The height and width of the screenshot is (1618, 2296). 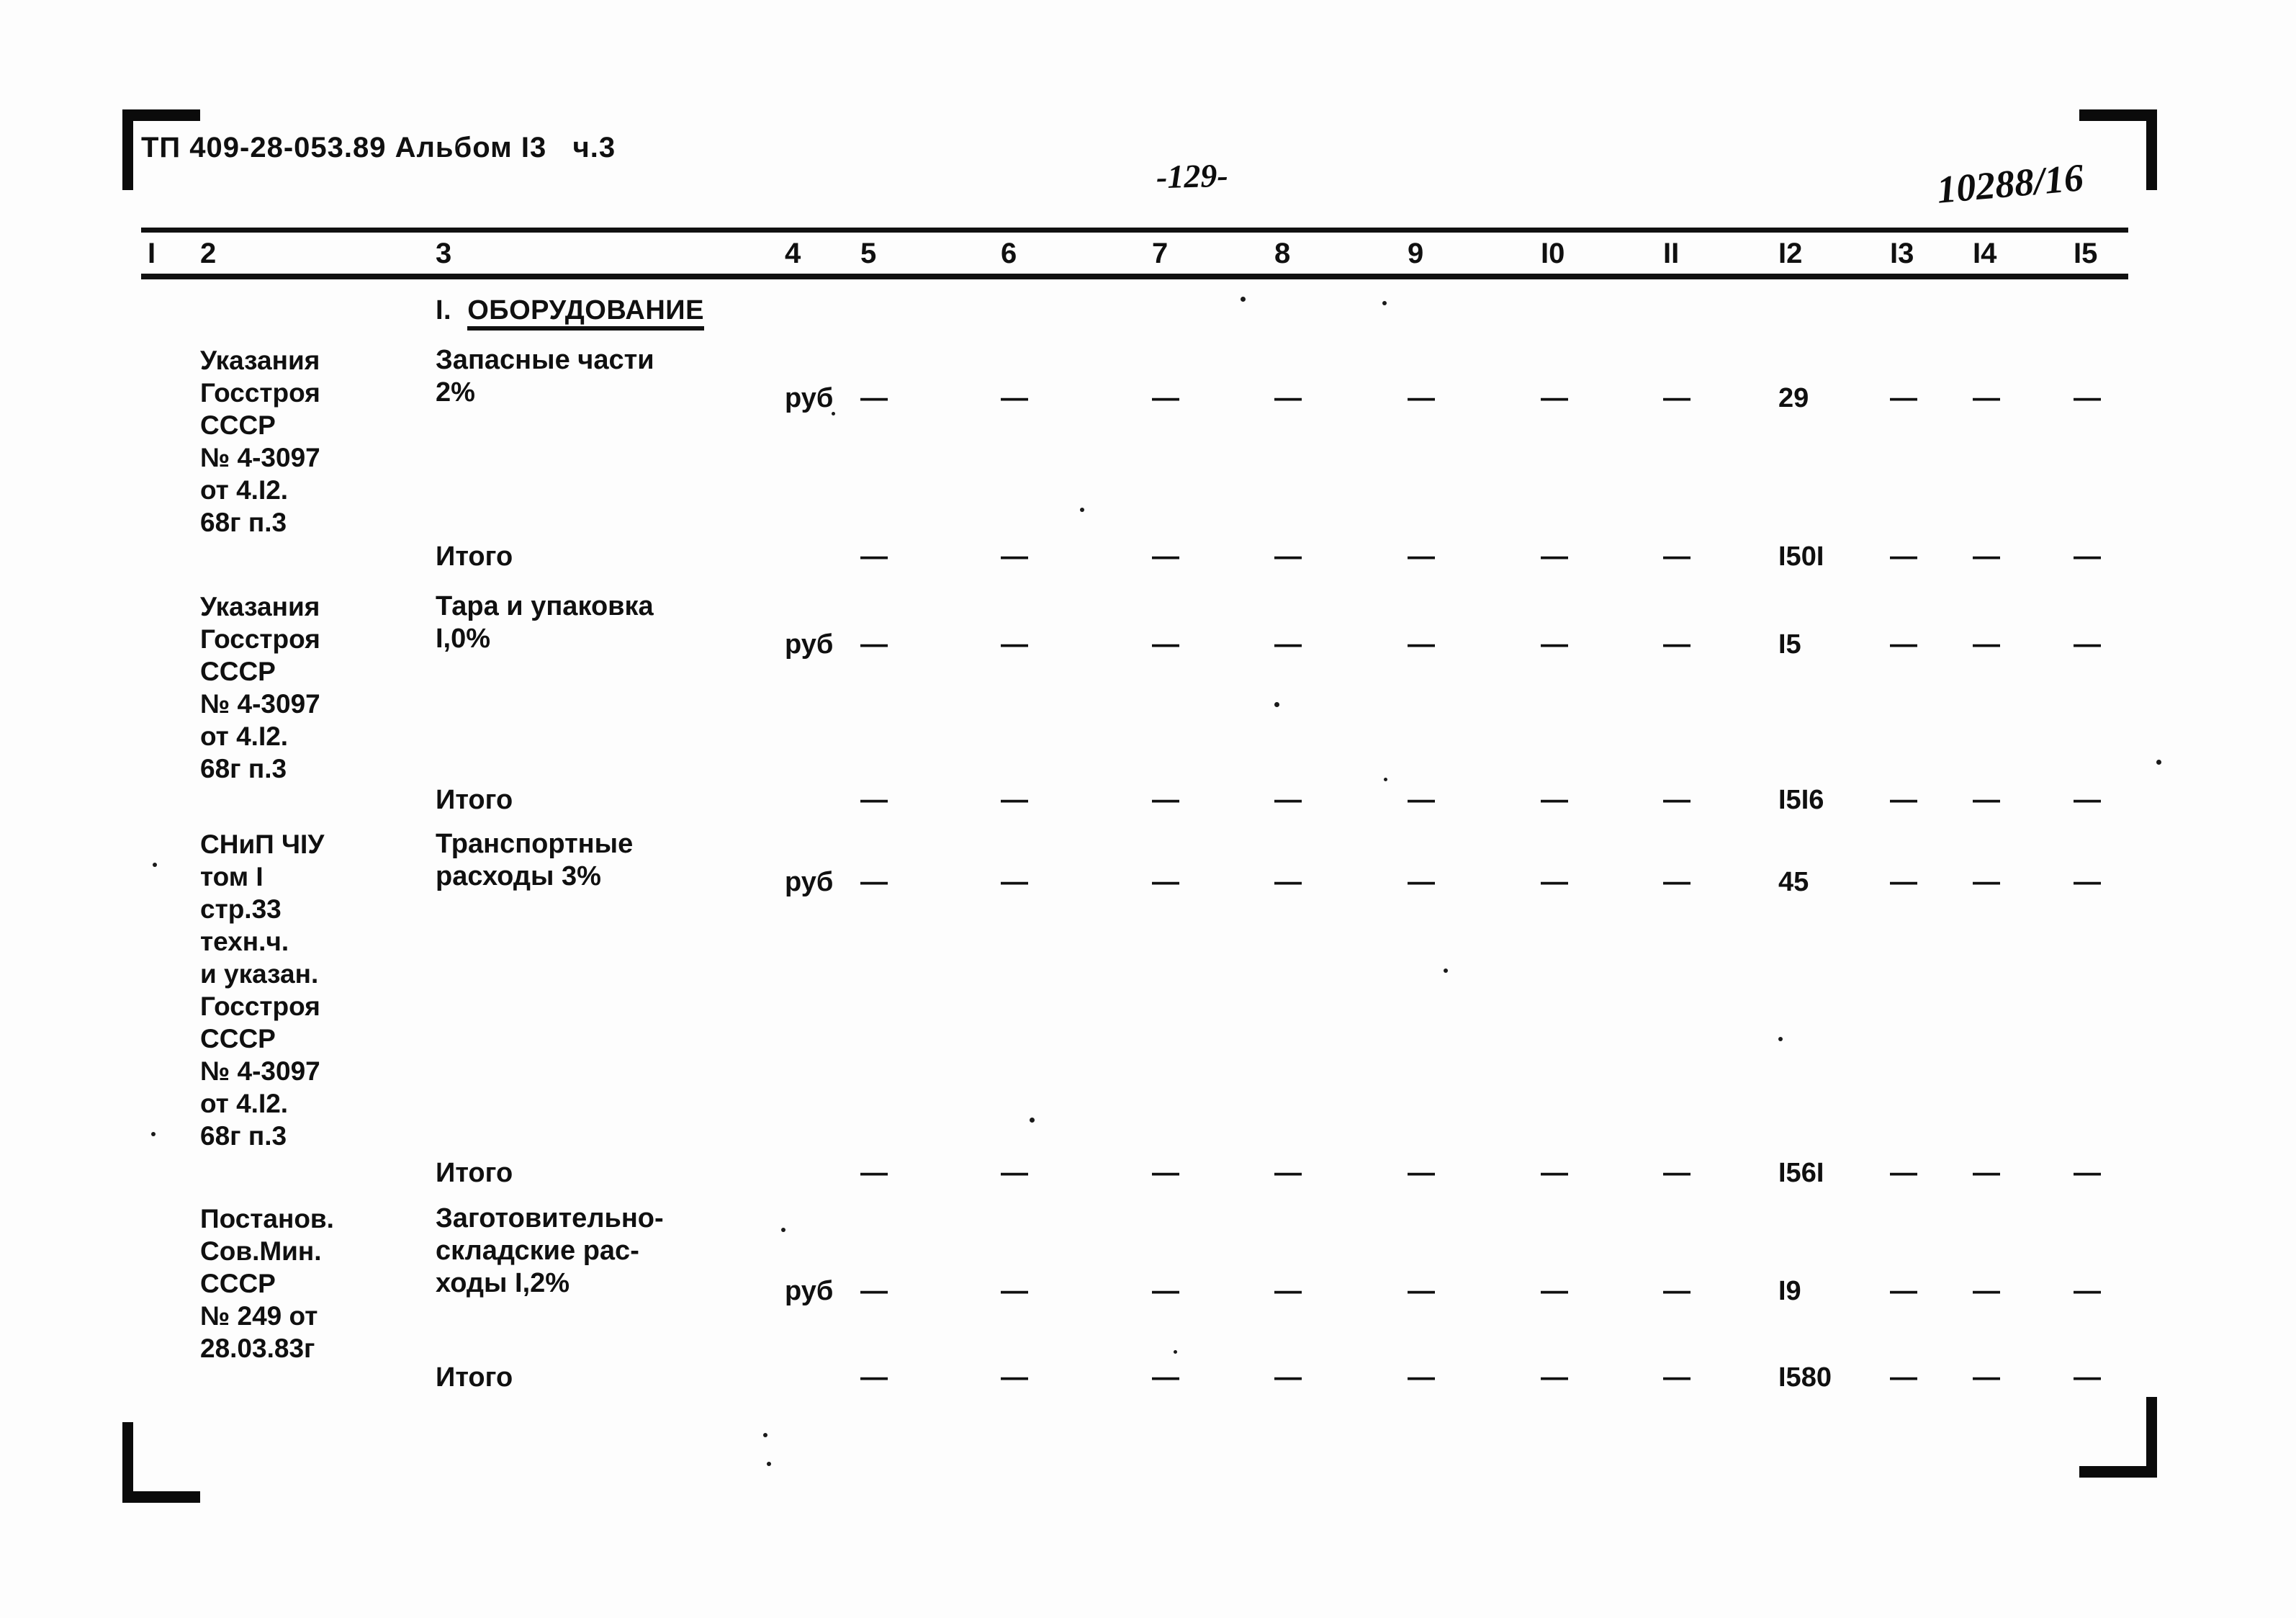 I want to click on row-3-col-8: —, so click(x=1288, y=800).